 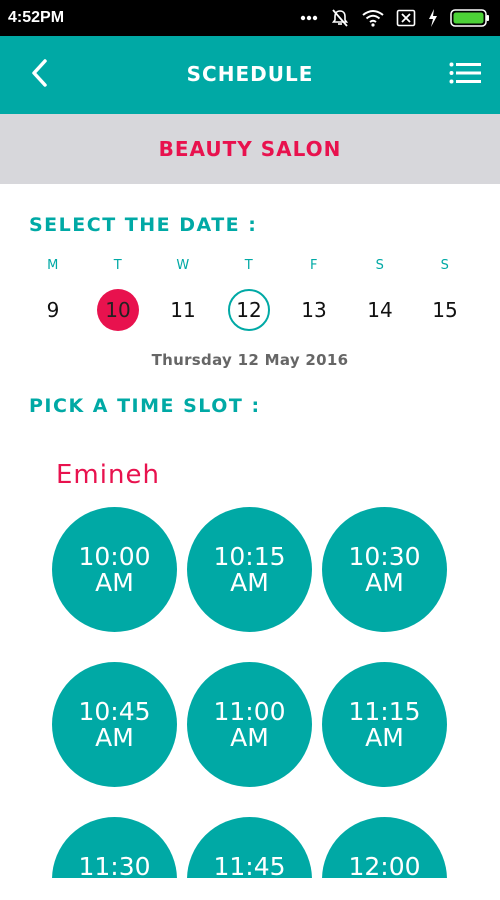 I want to click on slot-time: 10:00, so click(x=114, y=556).